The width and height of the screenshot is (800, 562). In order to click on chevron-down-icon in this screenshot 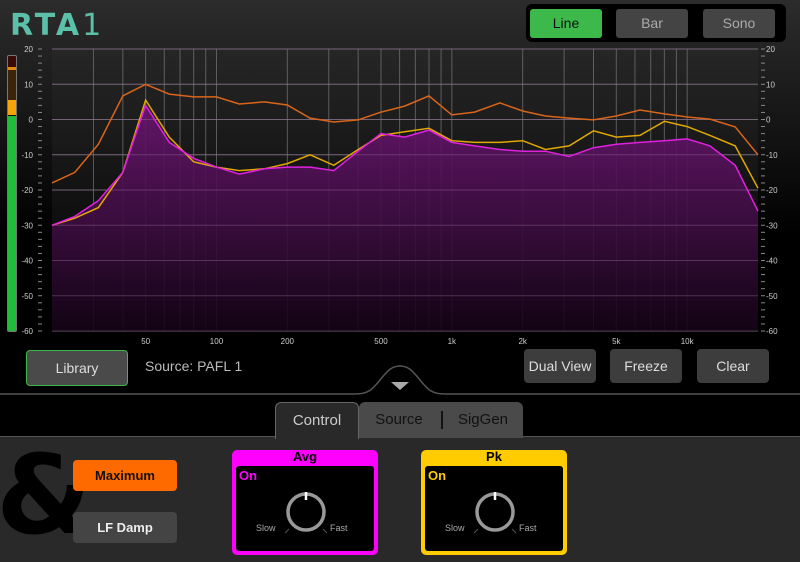, I will do `click(400, 386)`.